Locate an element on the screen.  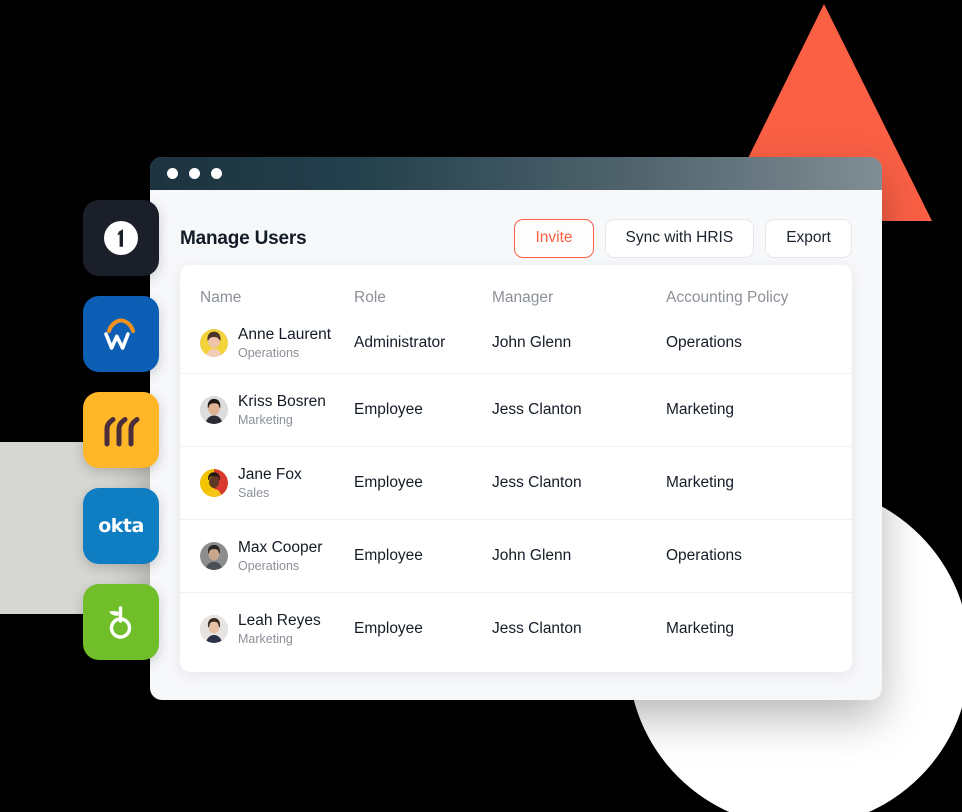
invite-button: Invite is located at coordinates (554, 238).